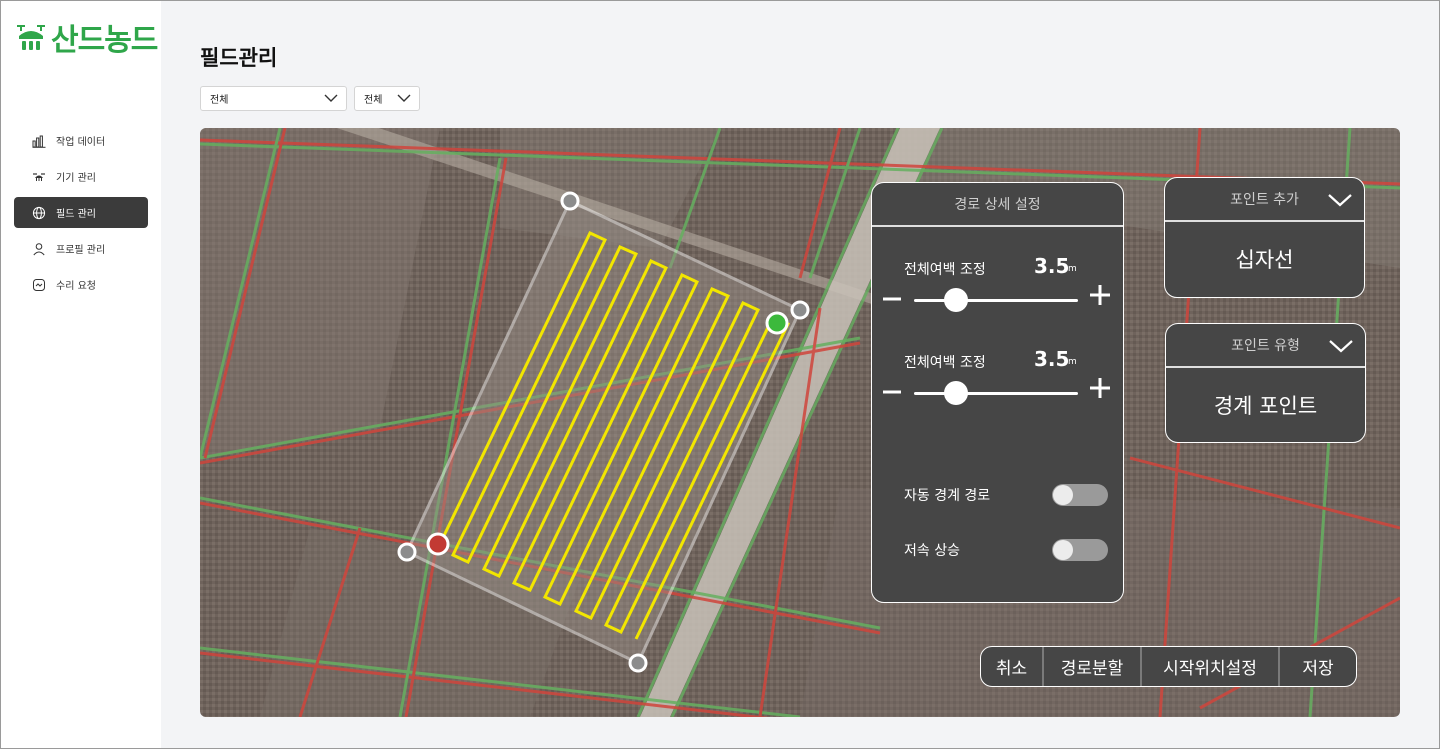 The width and height of the screenshot is (1440, 749). What do you see at coordinates (1080, 495) in the screenshot?
I see `auto-boundary-toggle` at bounding box center [1080, 495].